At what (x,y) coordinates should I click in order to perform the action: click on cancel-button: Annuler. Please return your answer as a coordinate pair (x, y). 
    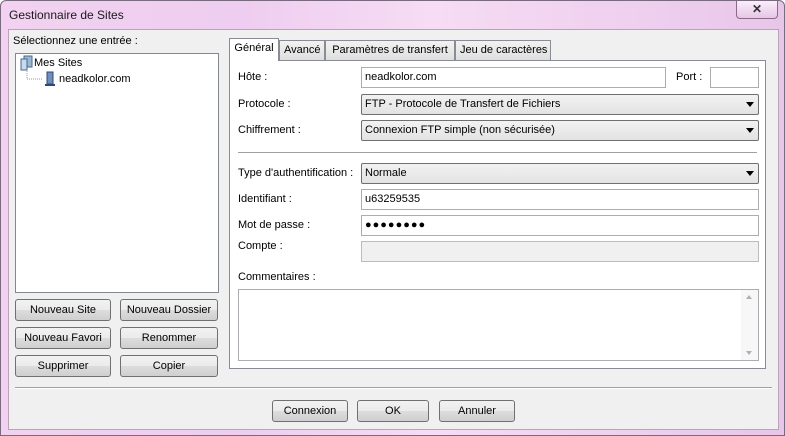
    Looking at the image, I should click on (477, 411).